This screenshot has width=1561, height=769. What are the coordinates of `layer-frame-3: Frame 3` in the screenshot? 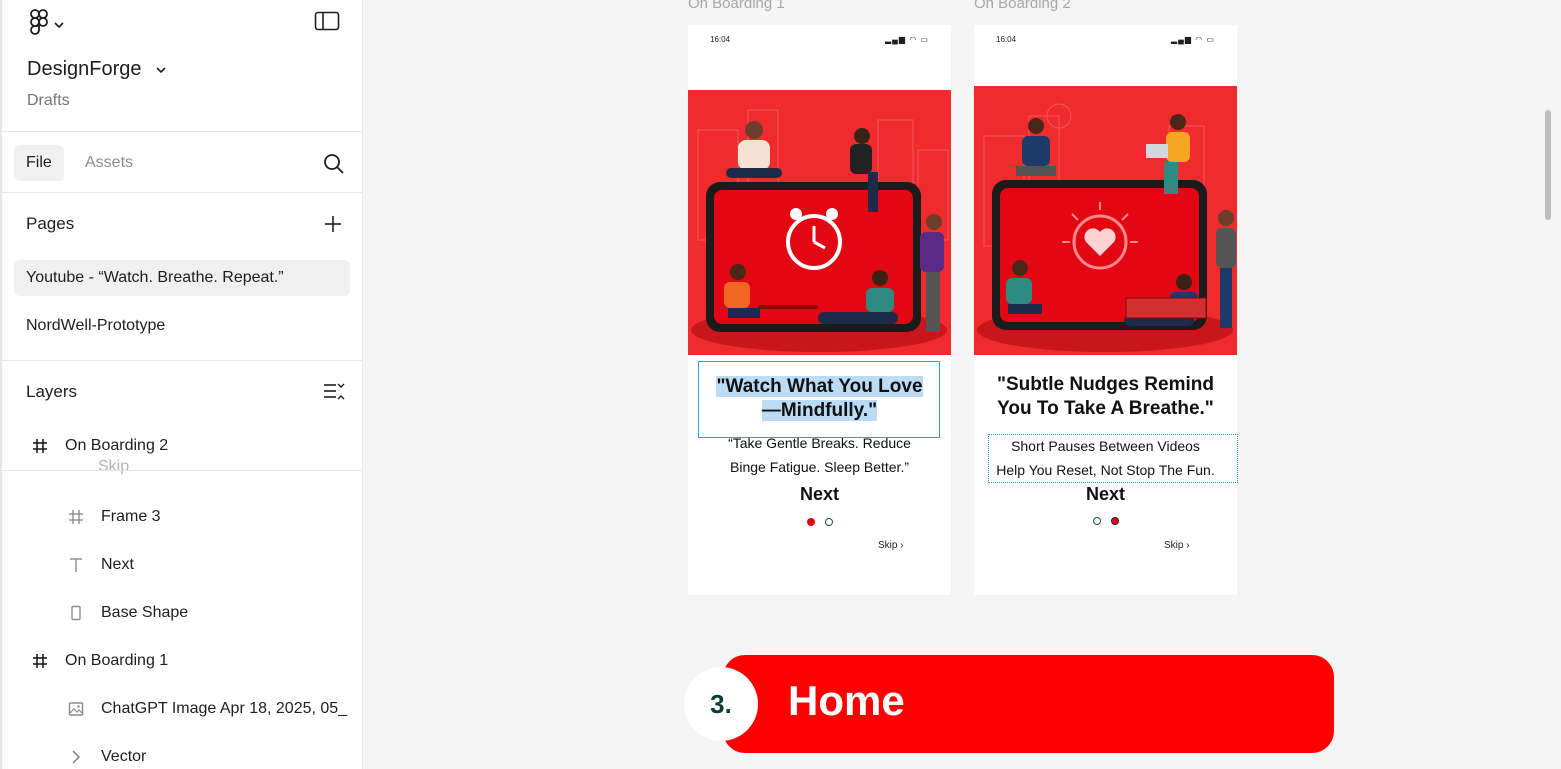 It's located at (113, 517).